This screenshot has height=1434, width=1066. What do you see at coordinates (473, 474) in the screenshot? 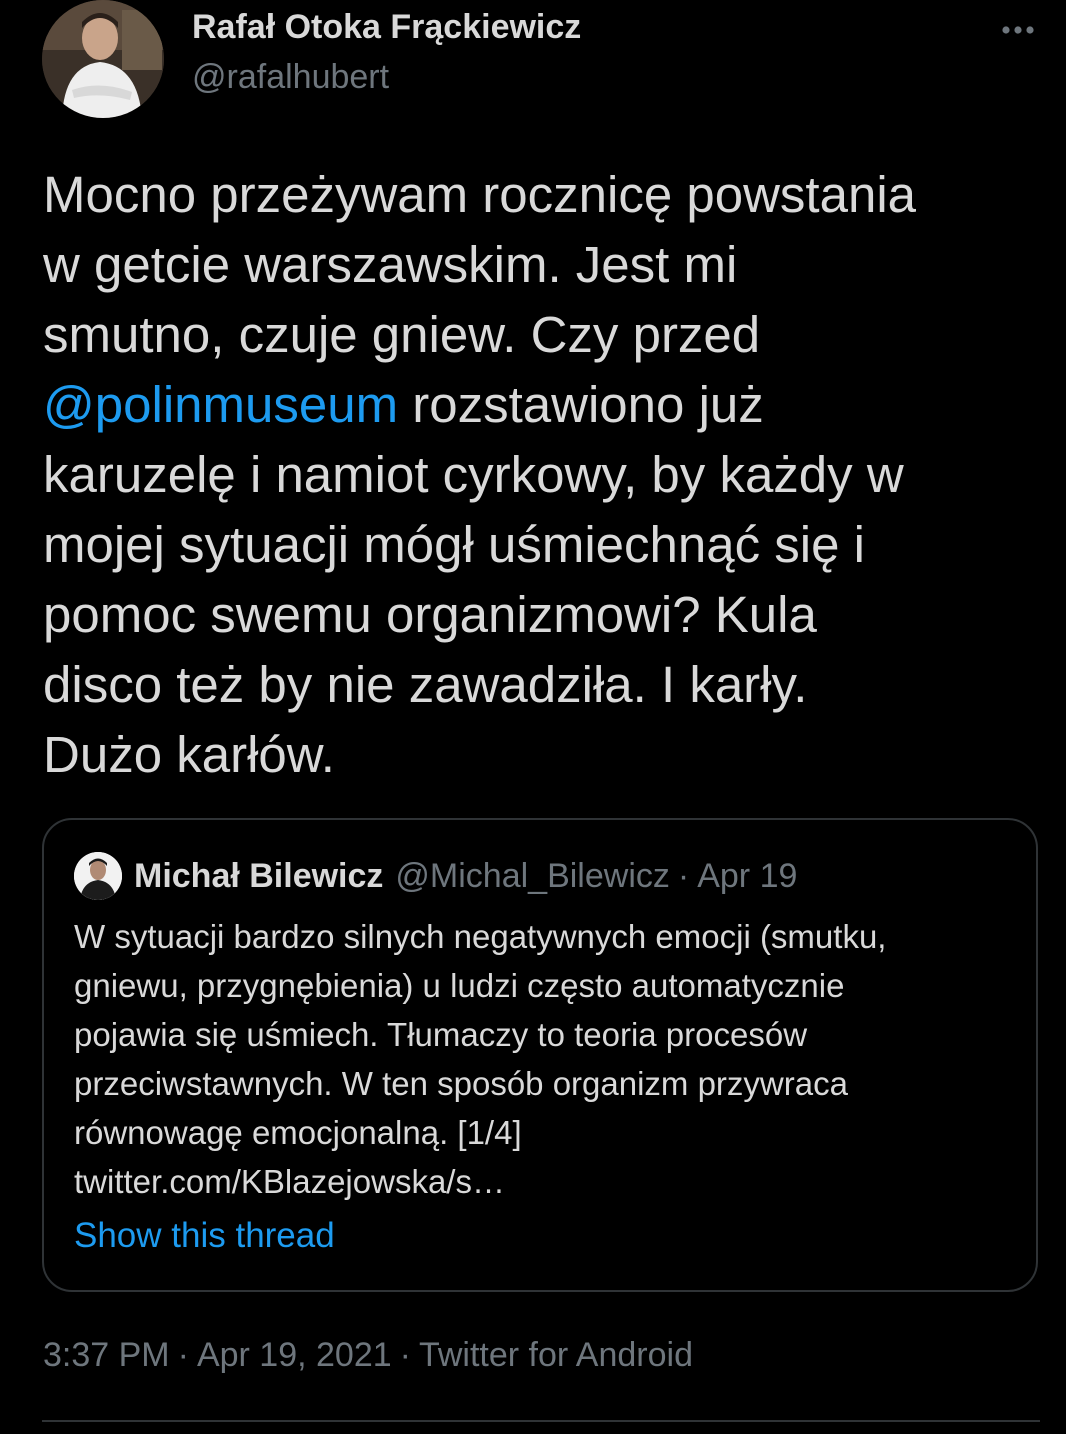
I see `tweet-line: karuzelę i namiot cyrkowy, by każdy w` at bounding box center [473, 474].